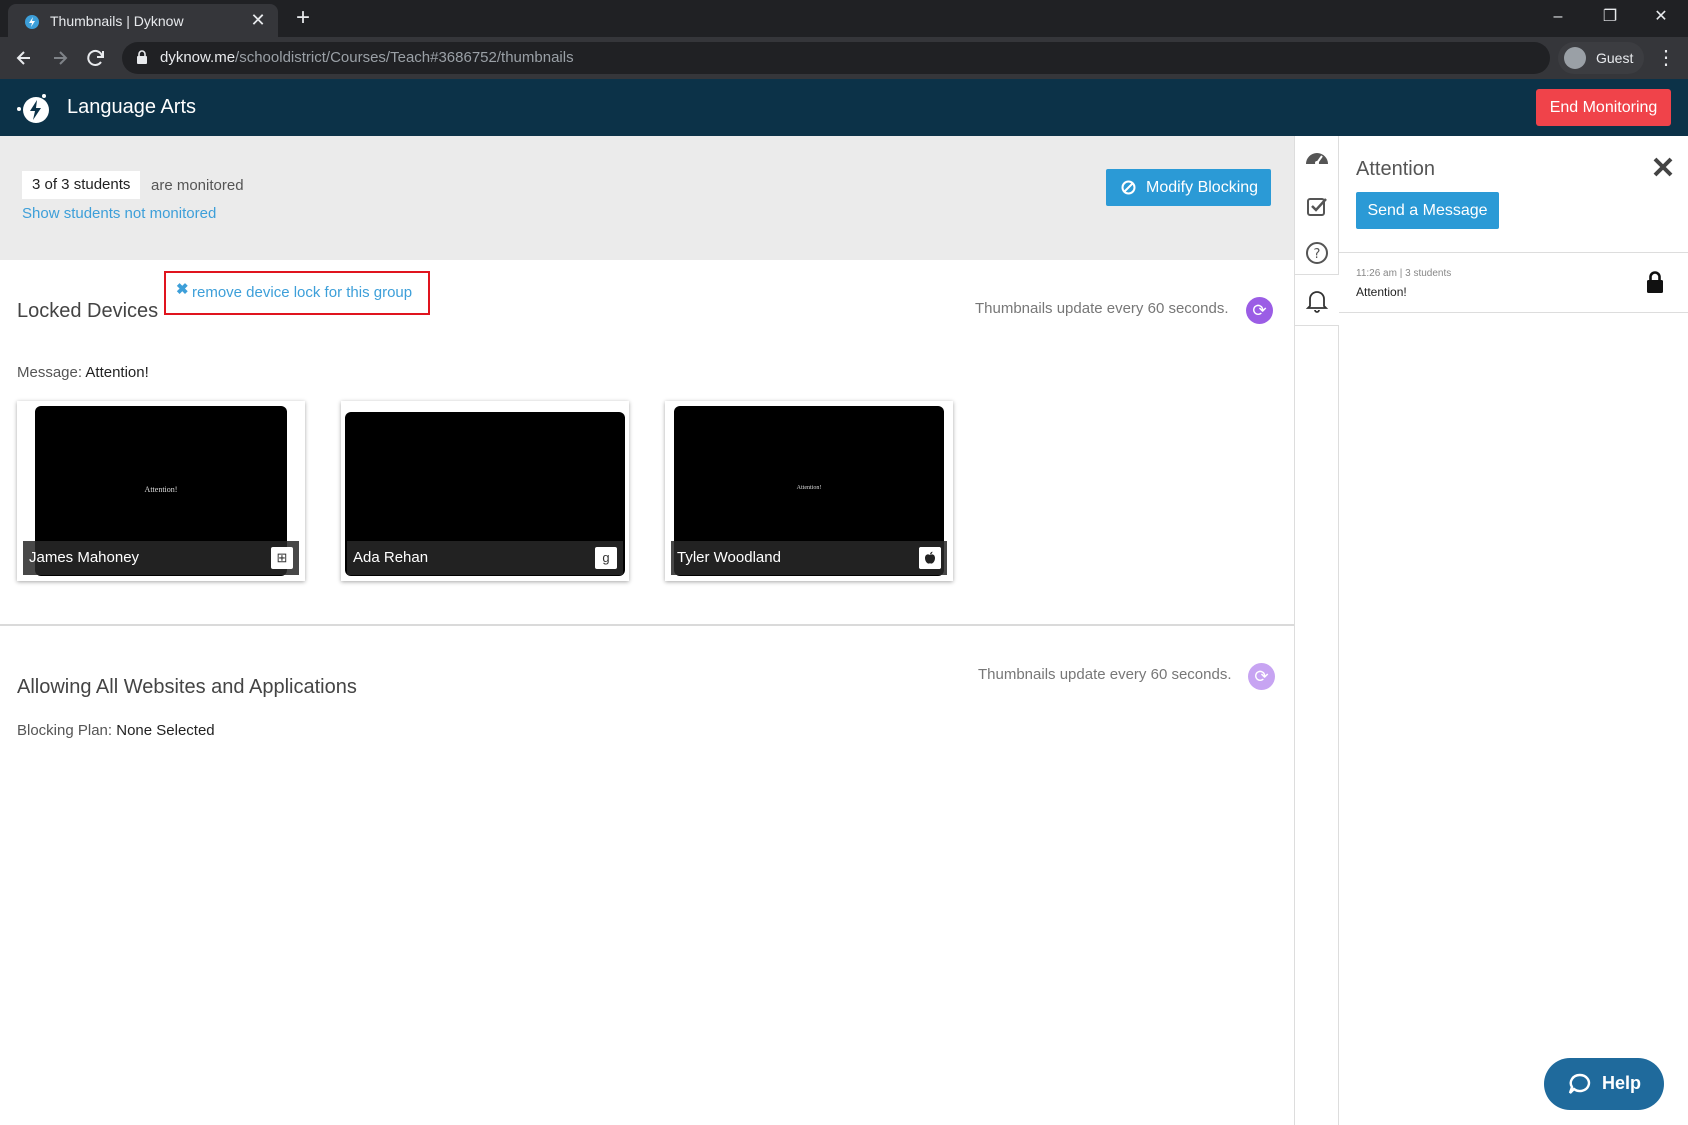 This screenshot has width=1688, height=1125. I want to click on blocking-plan-line: Blocking Plan: None Selected, so click(116, 730).